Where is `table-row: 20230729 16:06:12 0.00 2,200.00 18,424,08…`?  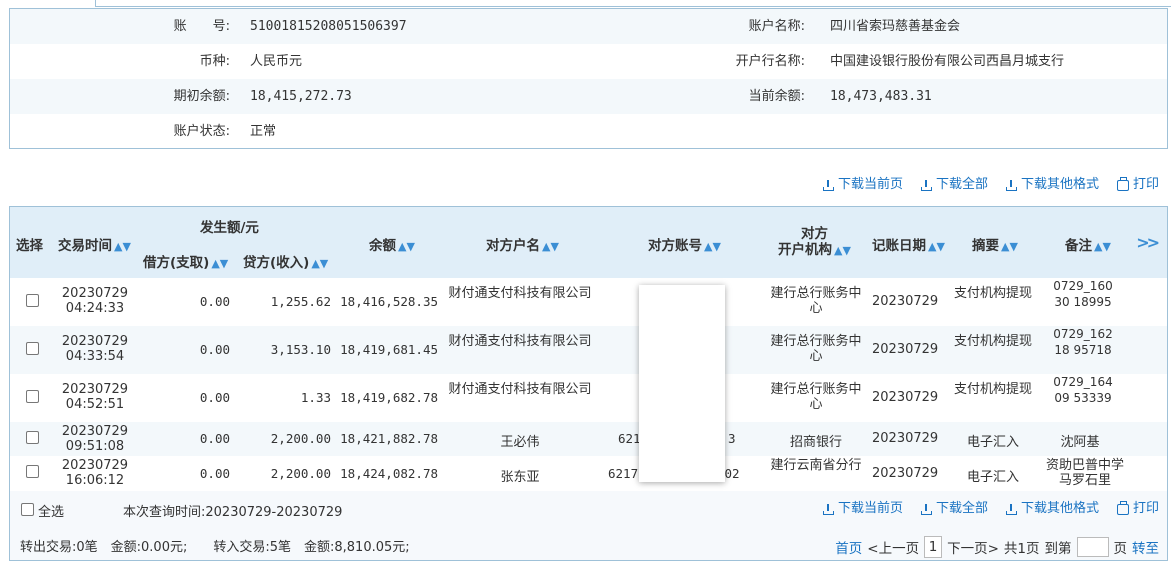 table-row: 20230729 16:06:12 0.00 2,200.00 18,424,08… is located at coordinates (588, 473).